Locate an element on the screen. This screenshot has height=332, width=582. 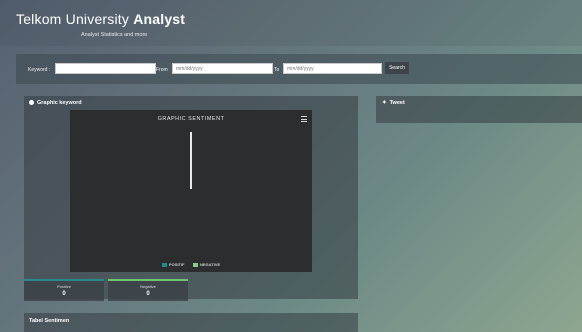
graphic-keyword-title: Graphic keyword is located at coordinates (55, 103).